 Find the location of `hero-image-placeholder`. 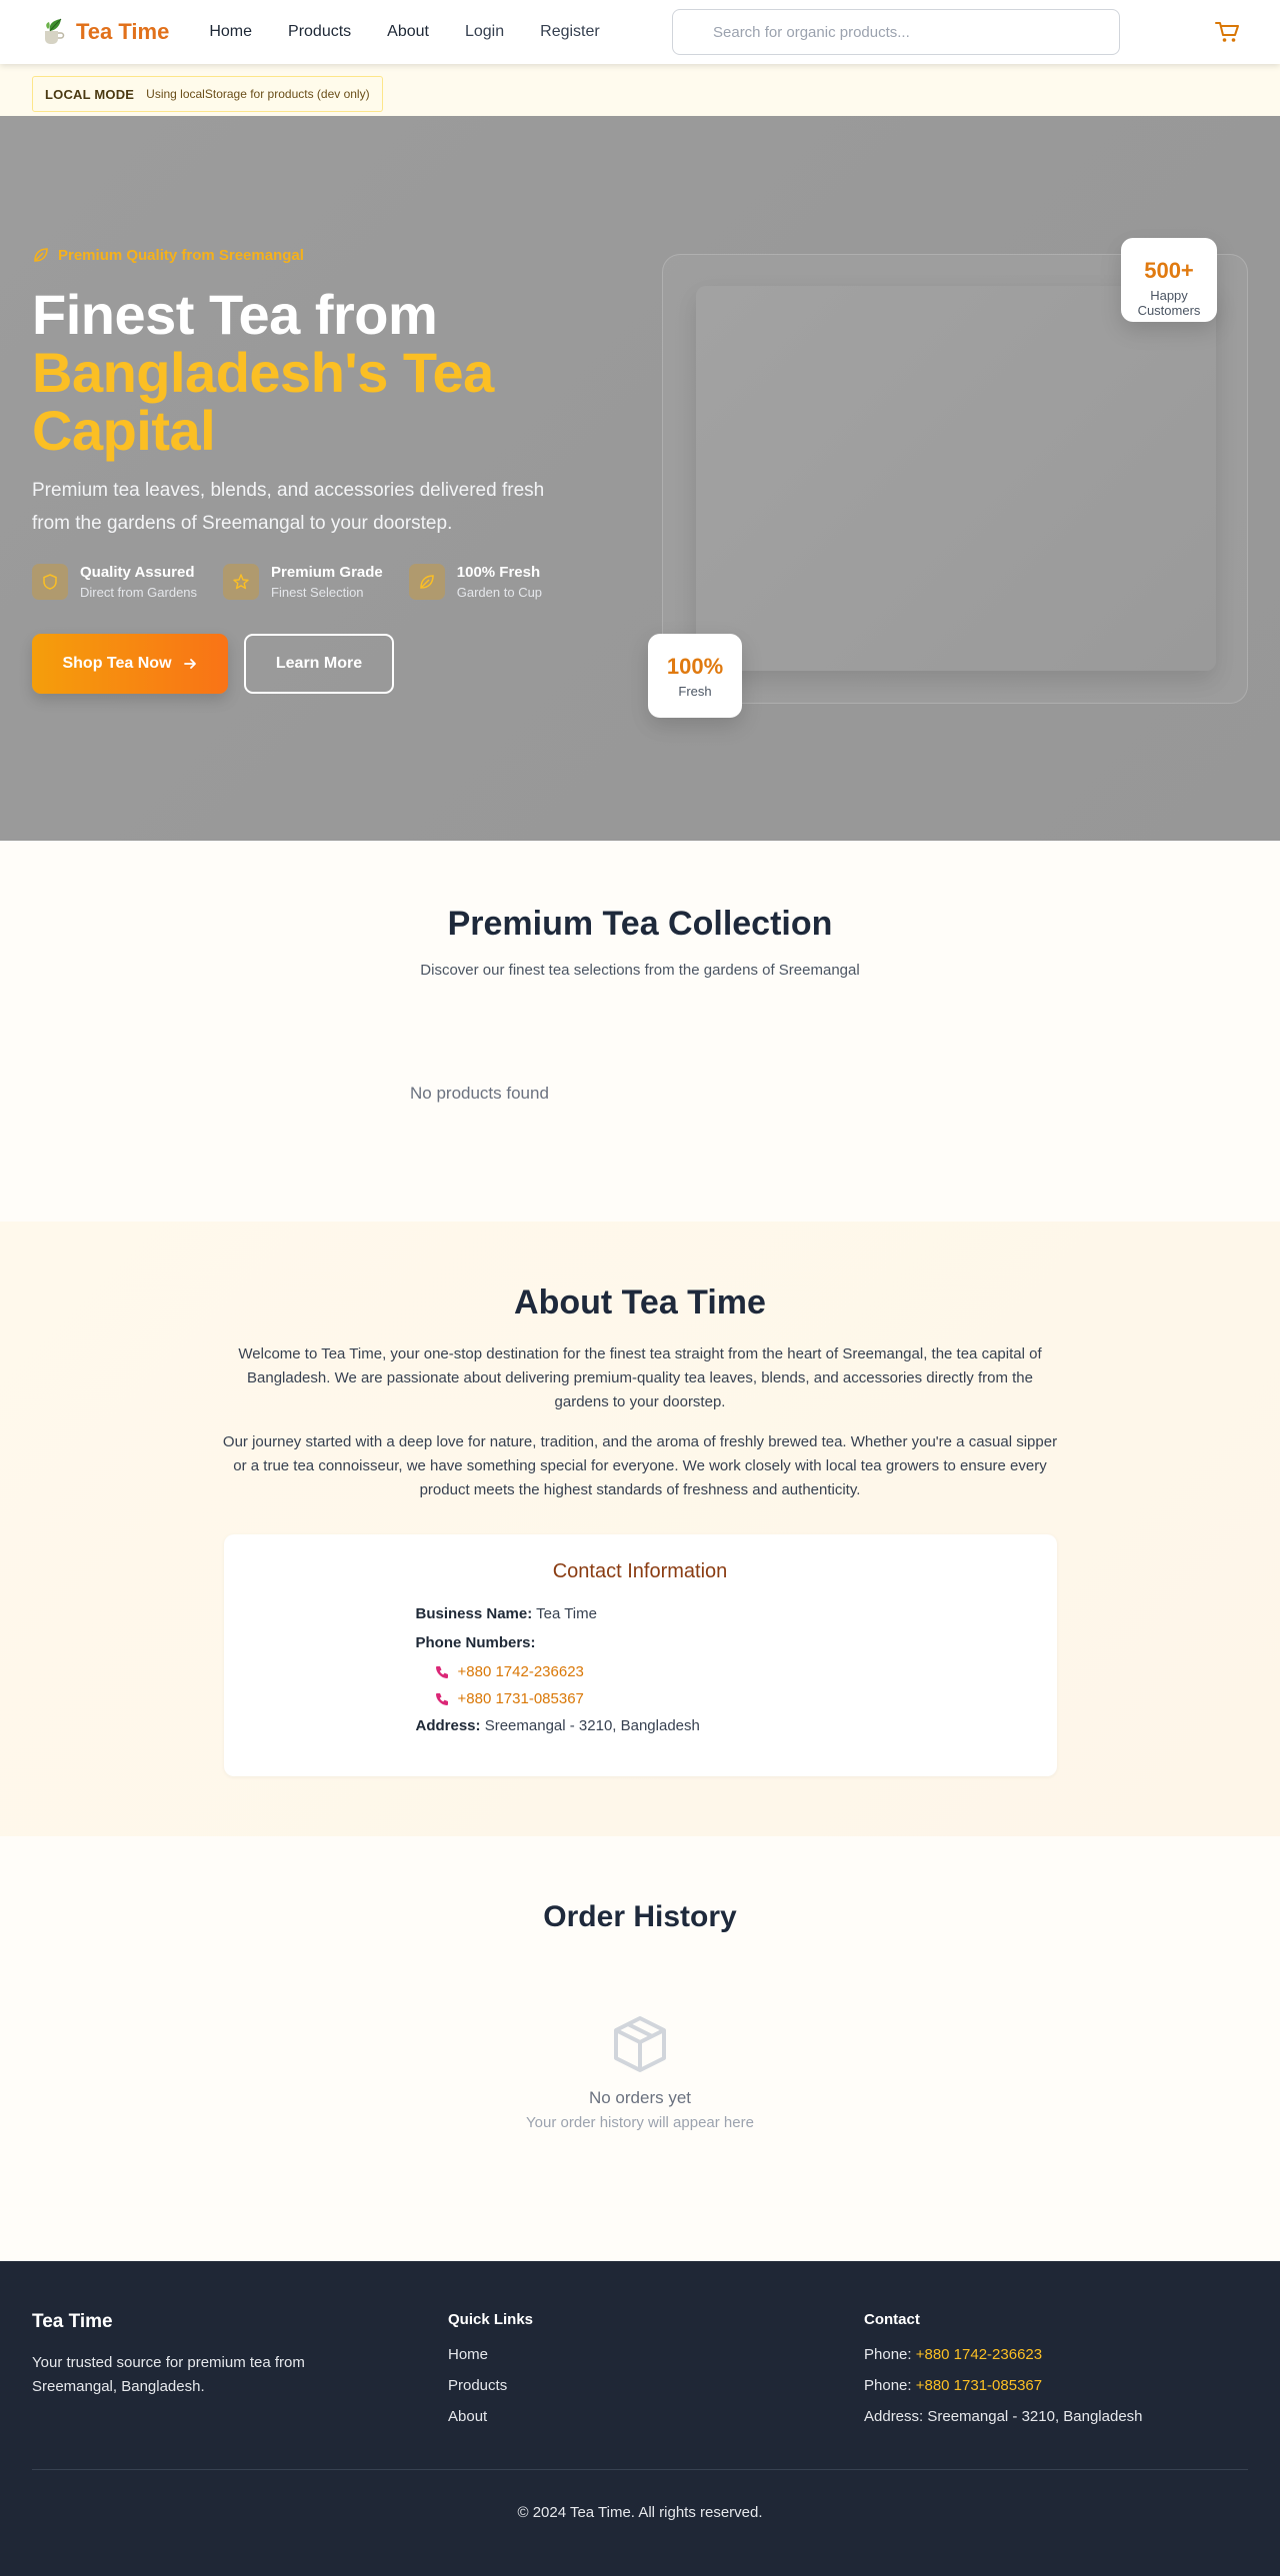

hero-image-placeholder is located at coordinates (956, 478).